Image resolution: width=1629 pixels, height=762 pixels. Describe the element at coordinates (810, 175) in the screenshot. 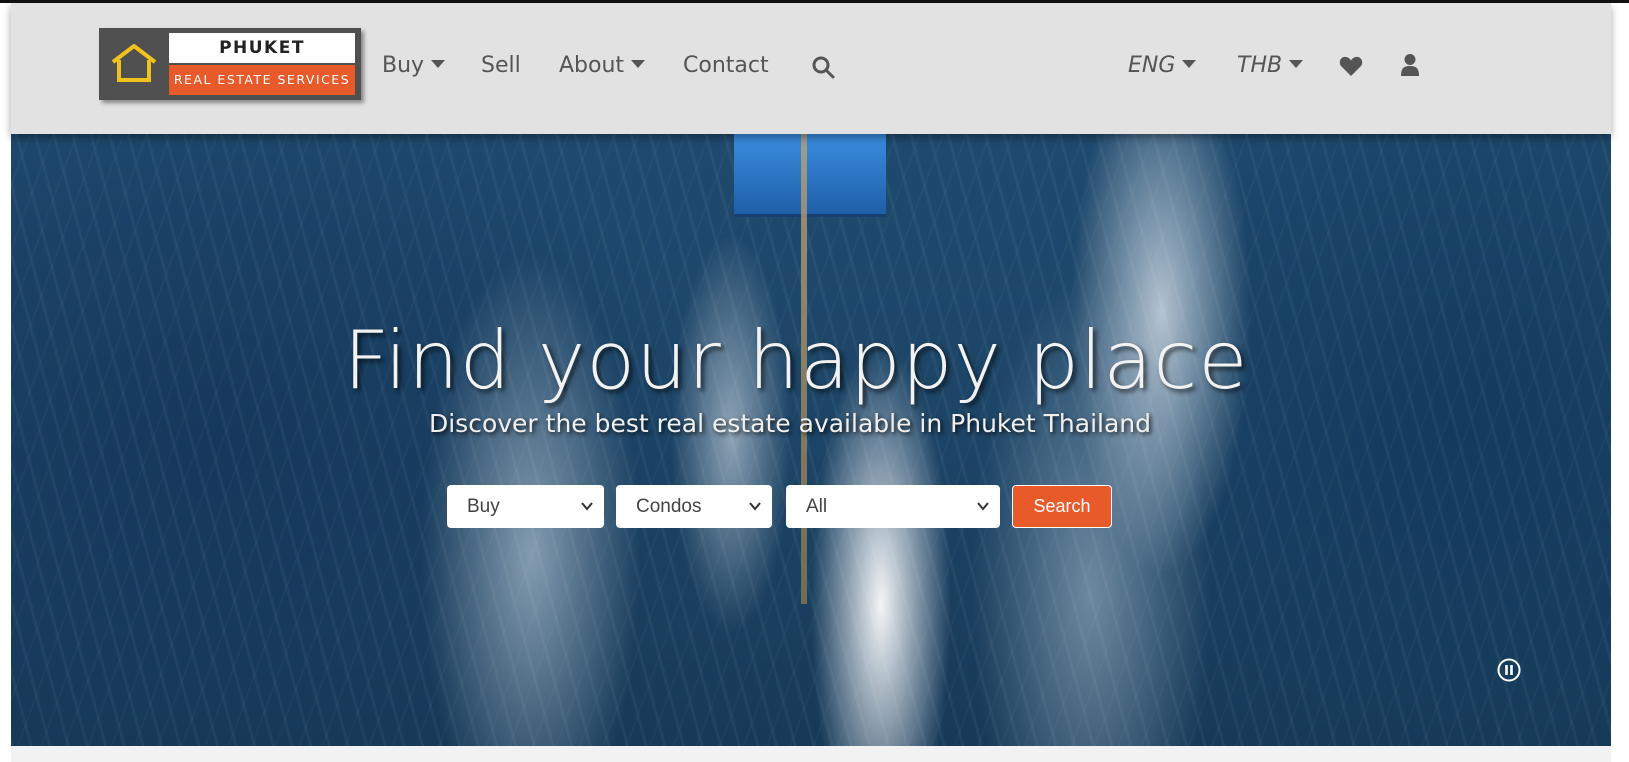

I see `boat-bow` at that location.